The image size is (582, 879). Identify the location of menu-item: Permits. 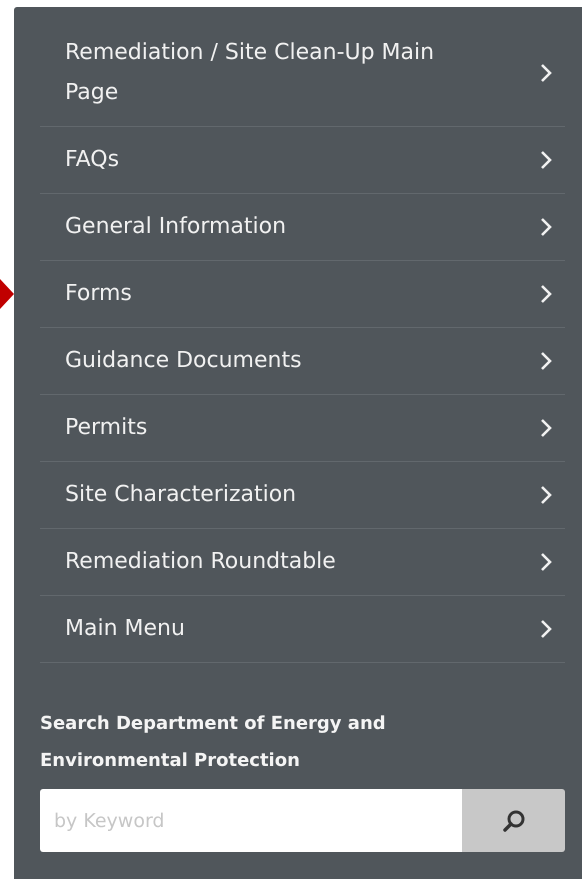
(302, 428).